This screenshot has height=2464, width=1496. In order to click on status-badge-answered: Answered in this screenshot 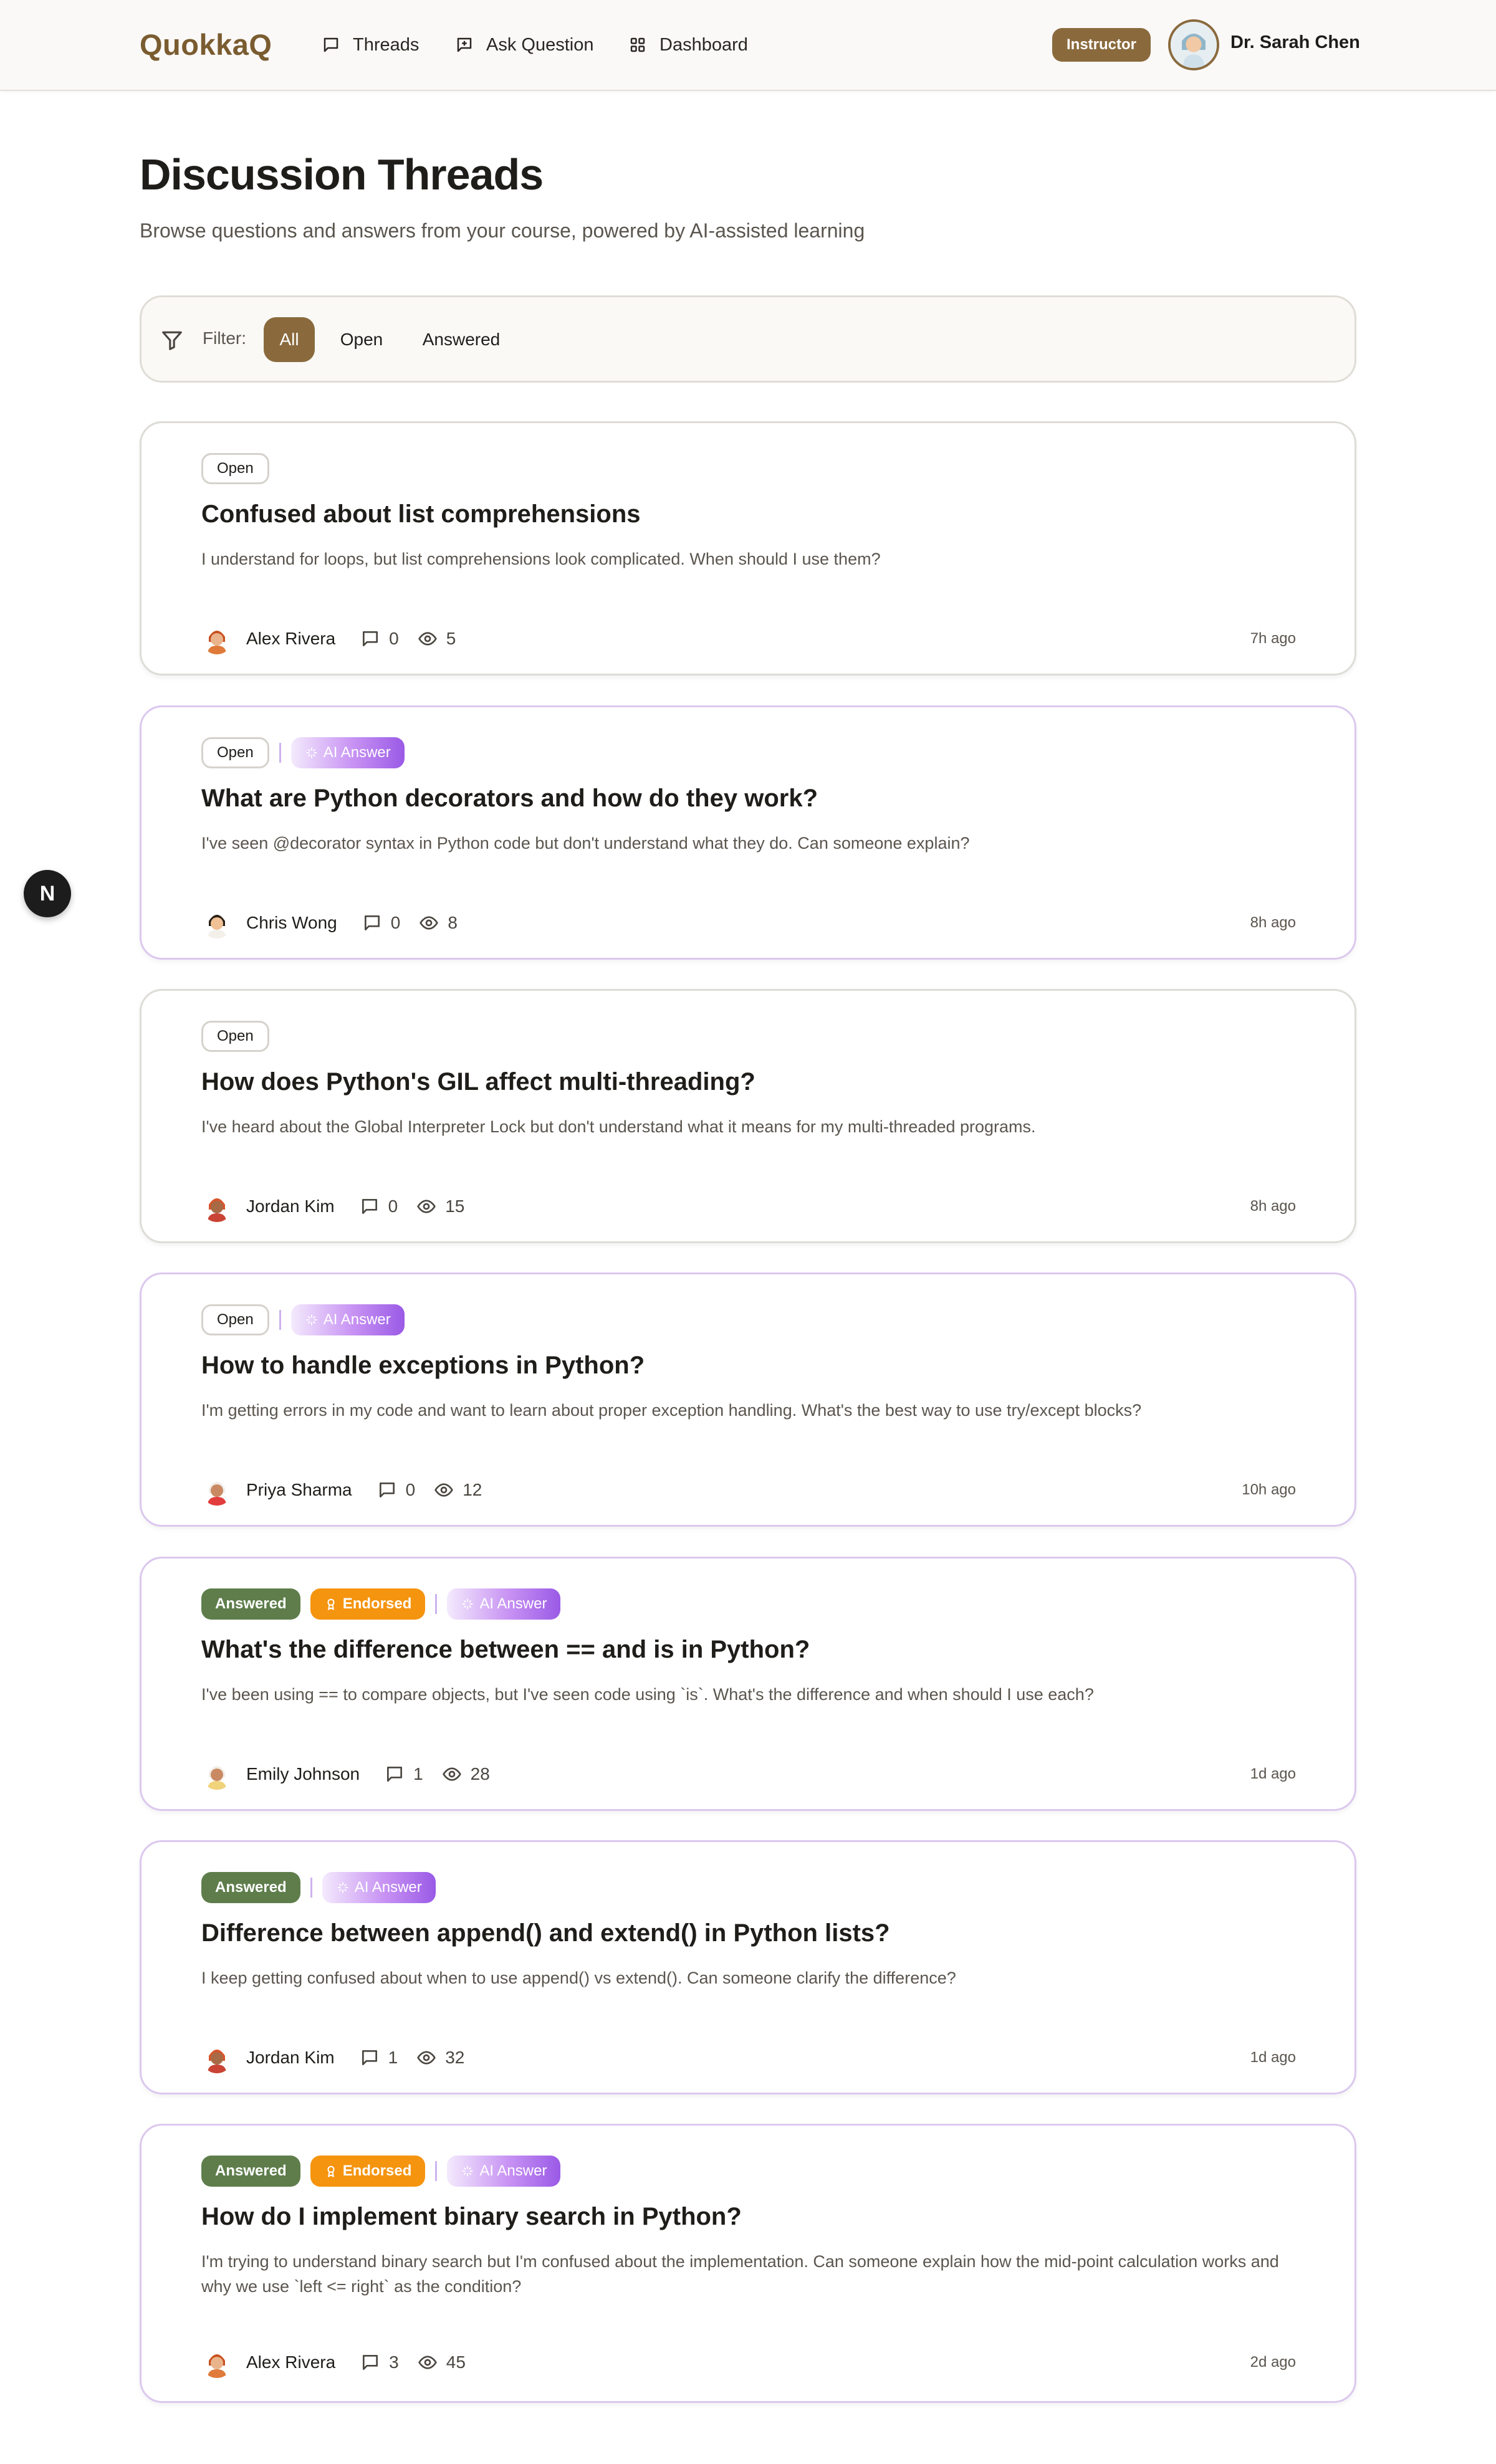, I will do `click(250, 1887)`.